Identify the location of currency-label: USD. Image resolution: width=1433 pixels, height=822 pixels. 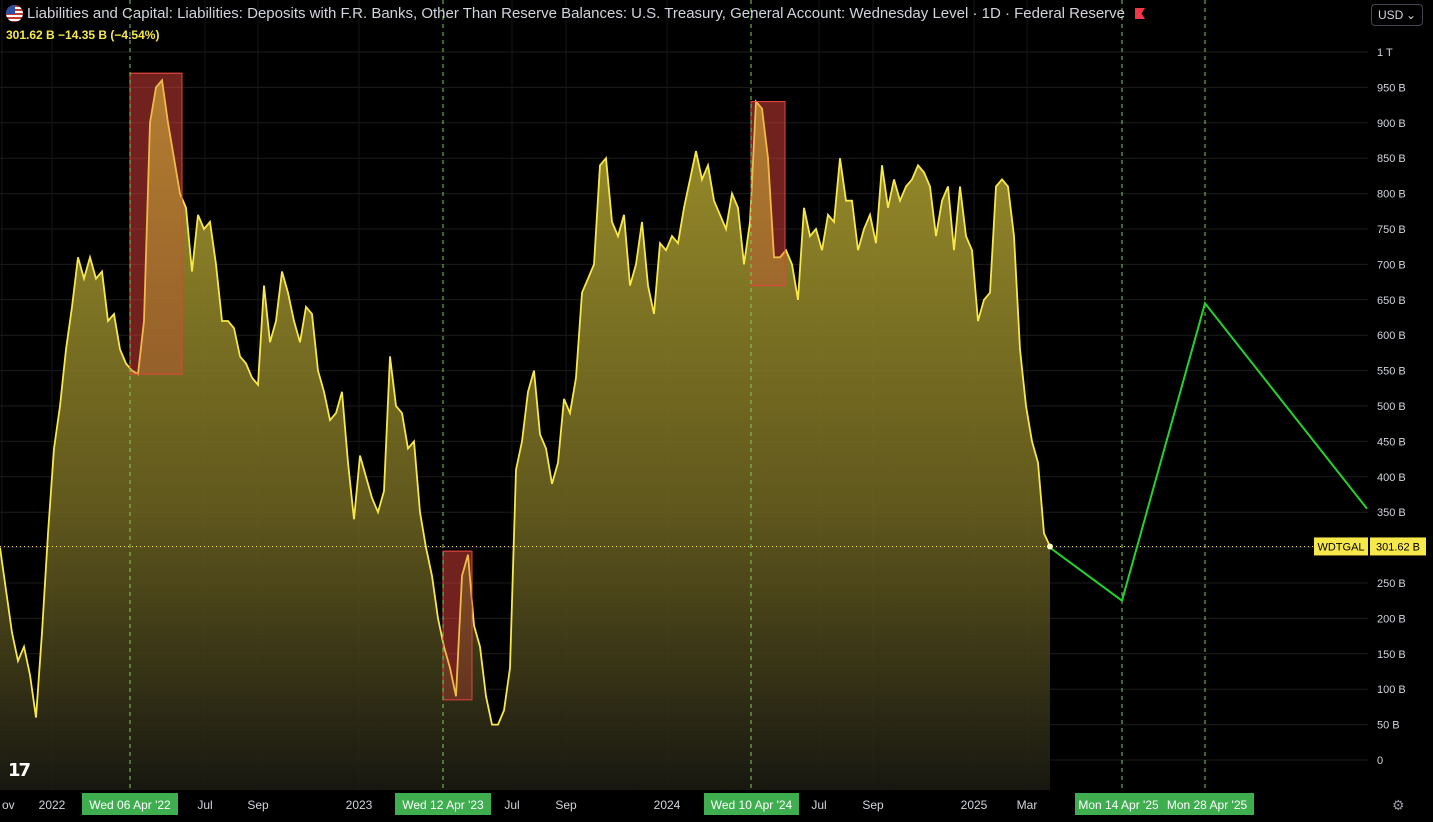
(1391, 15).